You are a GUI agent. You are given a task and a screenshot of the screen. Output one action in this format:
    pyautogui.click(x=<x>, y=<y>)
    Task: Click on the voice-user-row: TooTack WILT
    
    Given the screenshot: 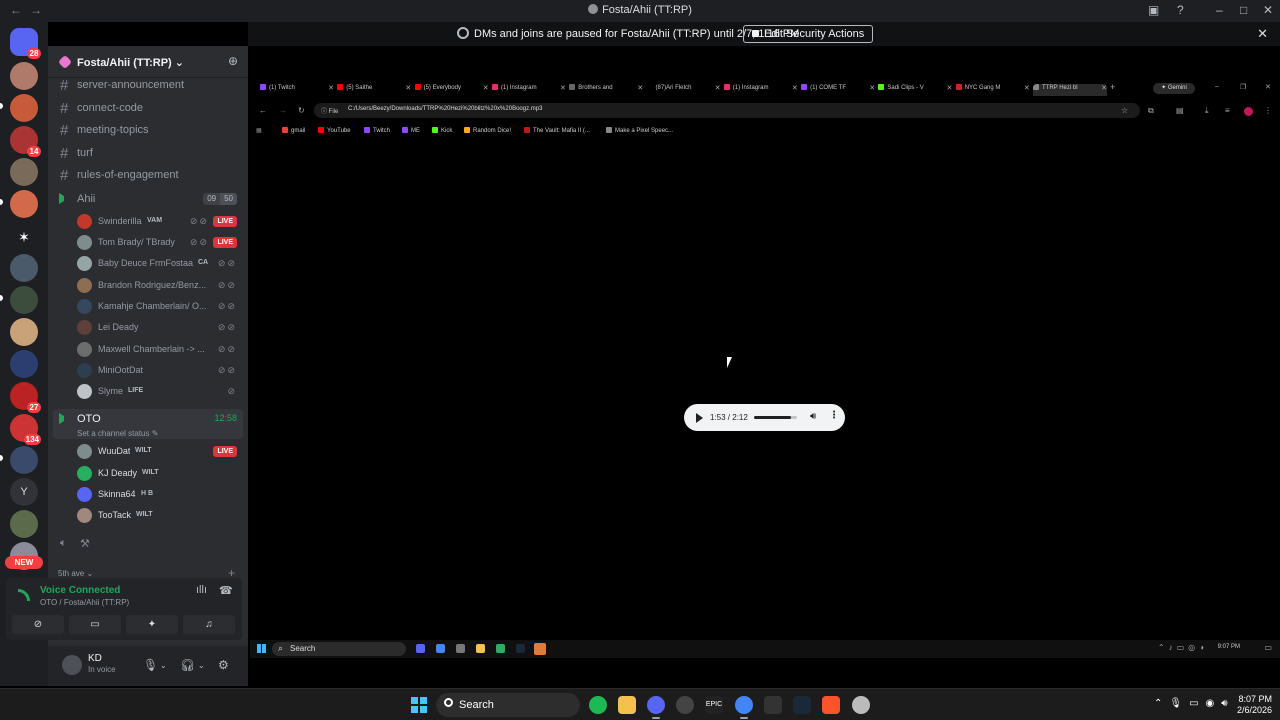 What is the action you would take?
    pyautogui.click(x=159, y=516)
    